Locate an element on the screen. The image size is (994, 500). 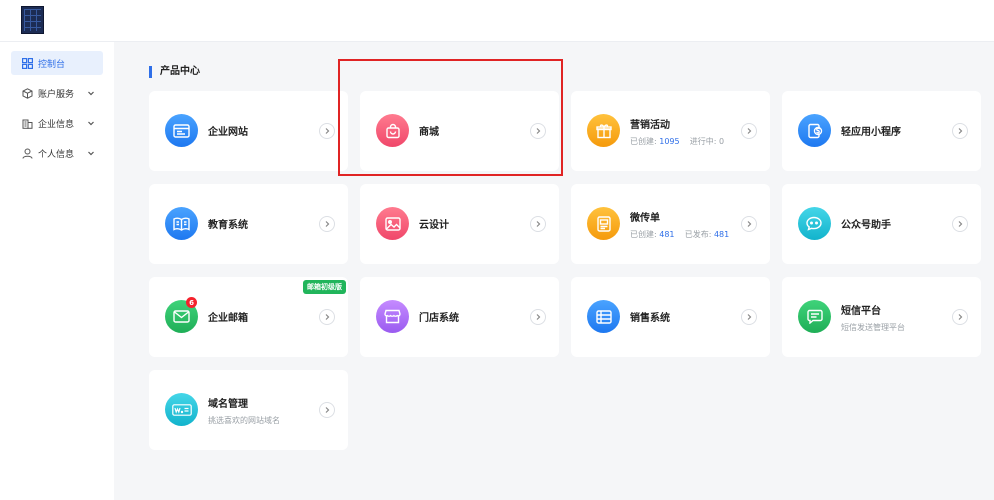
product-card-domain-management: 域名管理 挑选喜欢的网站域名 is located at coordinates (248, 410).